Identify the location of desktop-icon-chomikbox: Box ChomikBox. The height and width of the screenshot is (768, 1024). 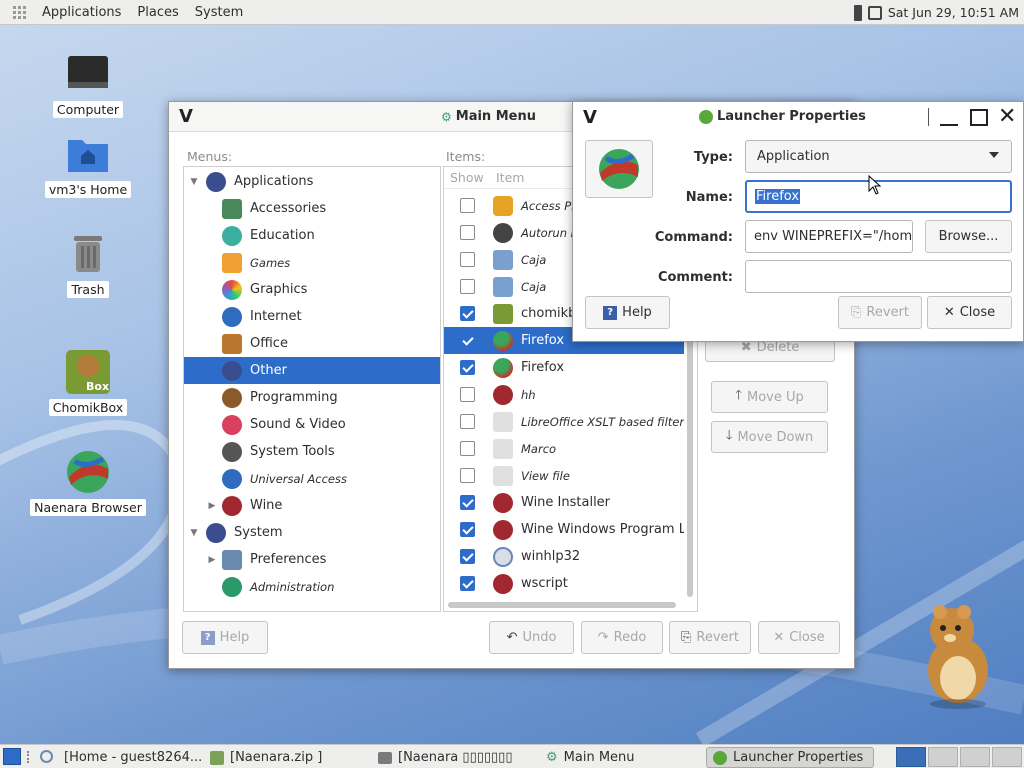
(88, 382).